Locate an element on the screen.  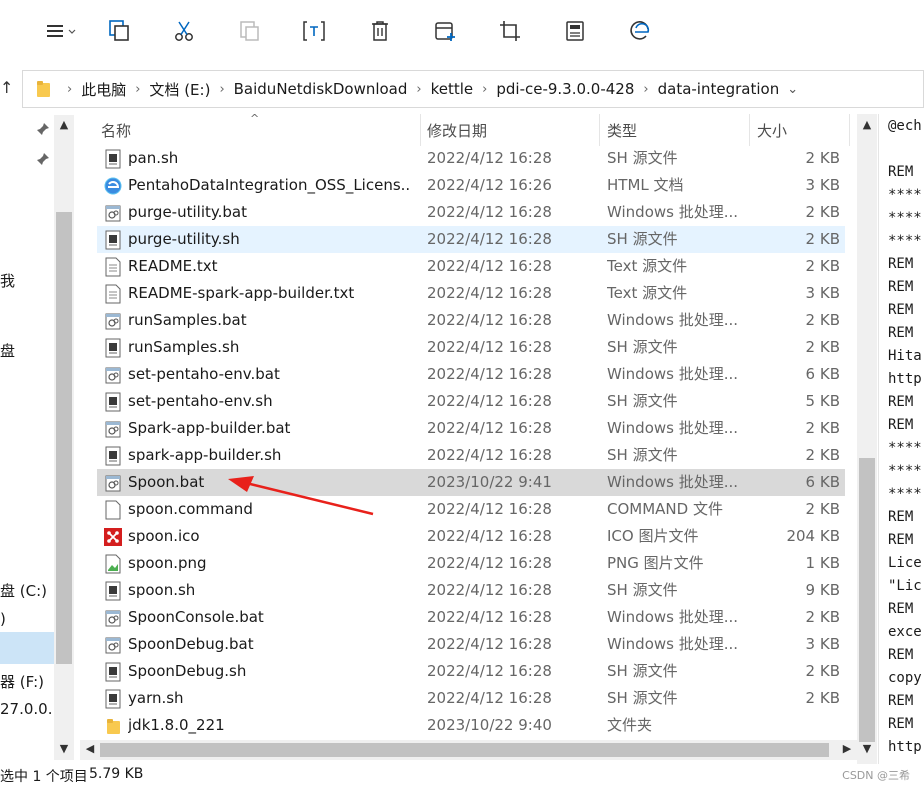
crop-button is located at coordinates (510, 31).